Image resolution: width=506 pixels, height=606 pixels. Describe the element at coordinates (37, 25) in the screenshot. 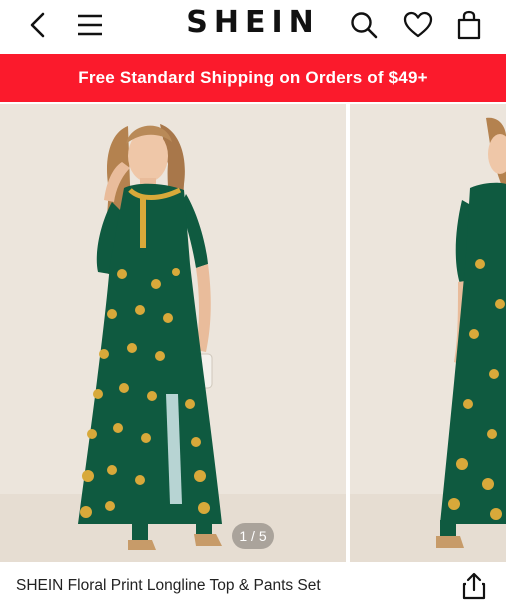

I see `chevron-left-icon` at that location.